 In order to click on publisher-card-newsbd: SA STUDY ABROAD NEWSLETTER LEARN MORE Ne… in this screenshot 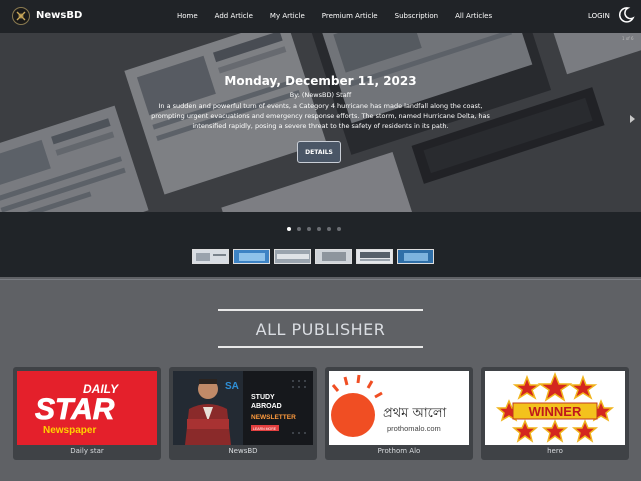, I will do `click(243, 413)`.